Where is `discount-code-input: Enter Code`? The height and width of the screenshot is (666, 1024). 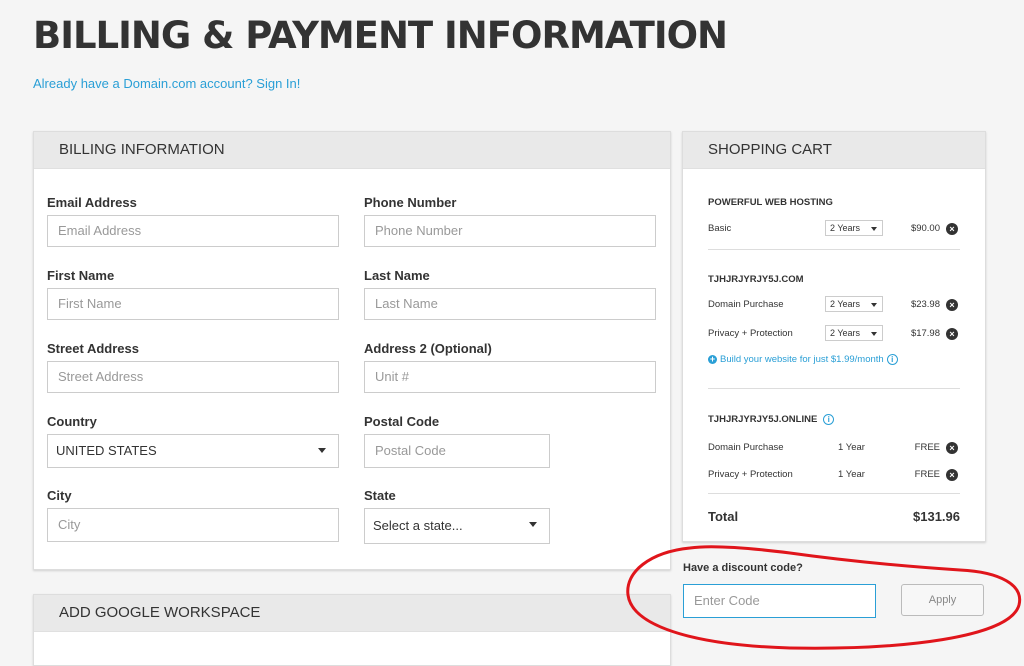
discount-code-input: Enter Code is located at coordinates (779, 601).